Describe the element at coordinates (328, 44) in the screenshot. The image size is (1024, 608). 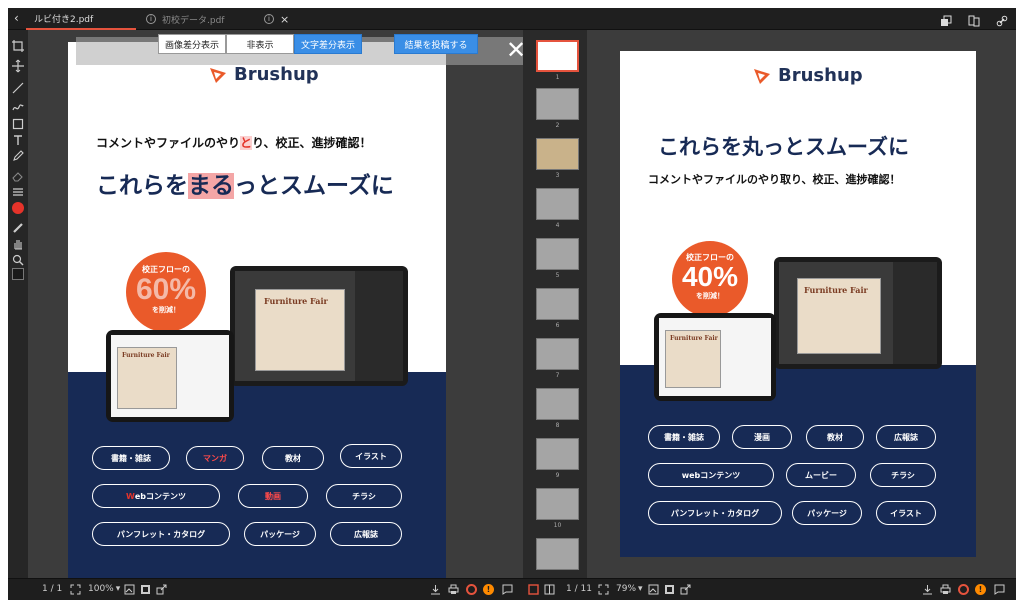
I see `text-diff-button: 文字差分表示` at that location.